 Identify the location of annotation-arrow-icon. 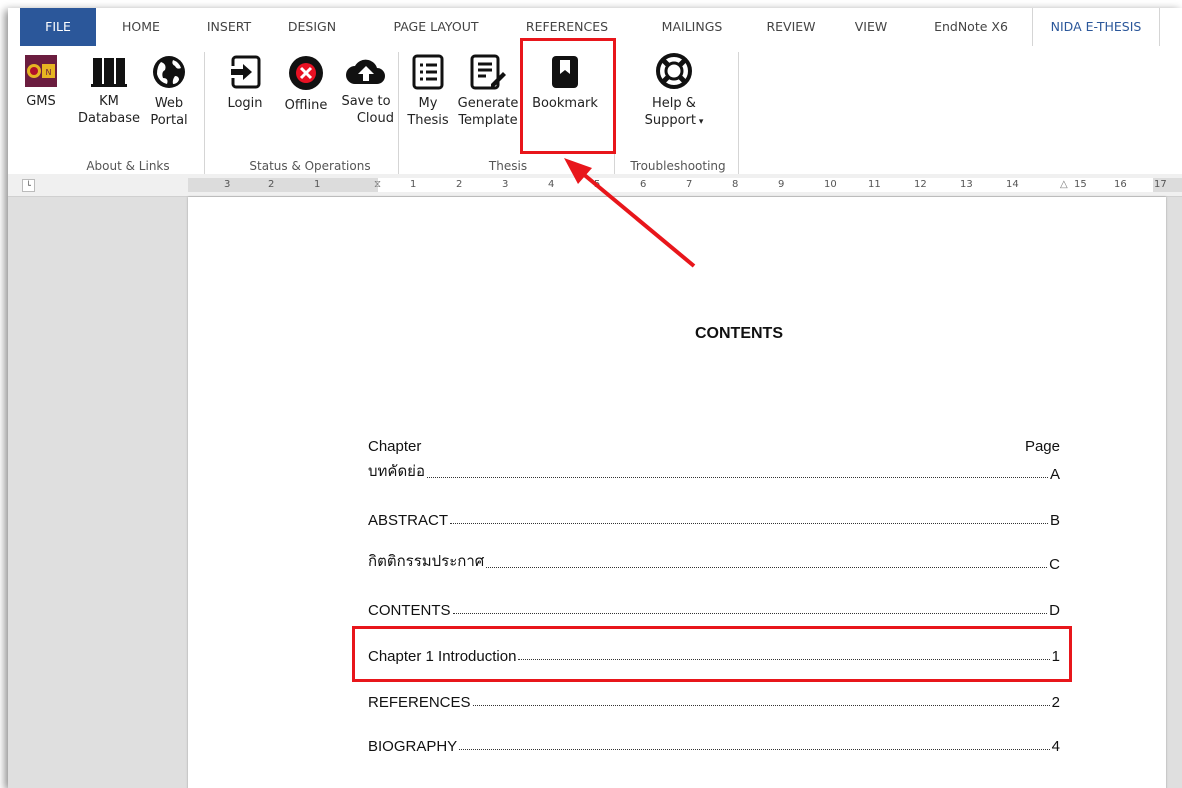
(630, 213).